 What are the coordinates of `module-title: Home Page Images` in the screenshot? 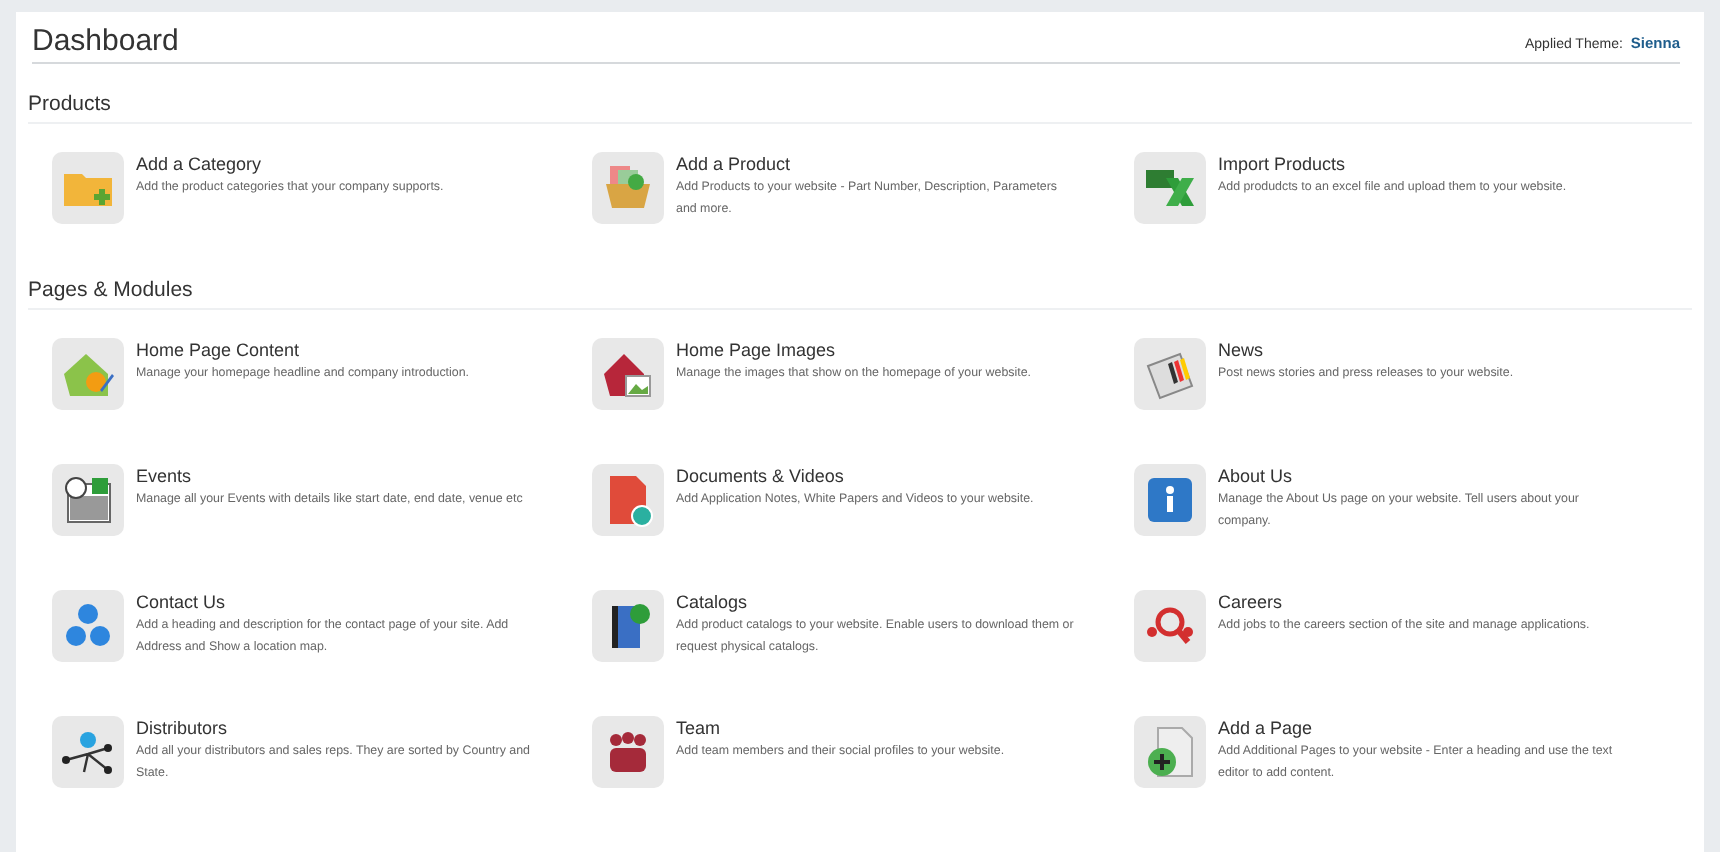 It's located at (853, 351).